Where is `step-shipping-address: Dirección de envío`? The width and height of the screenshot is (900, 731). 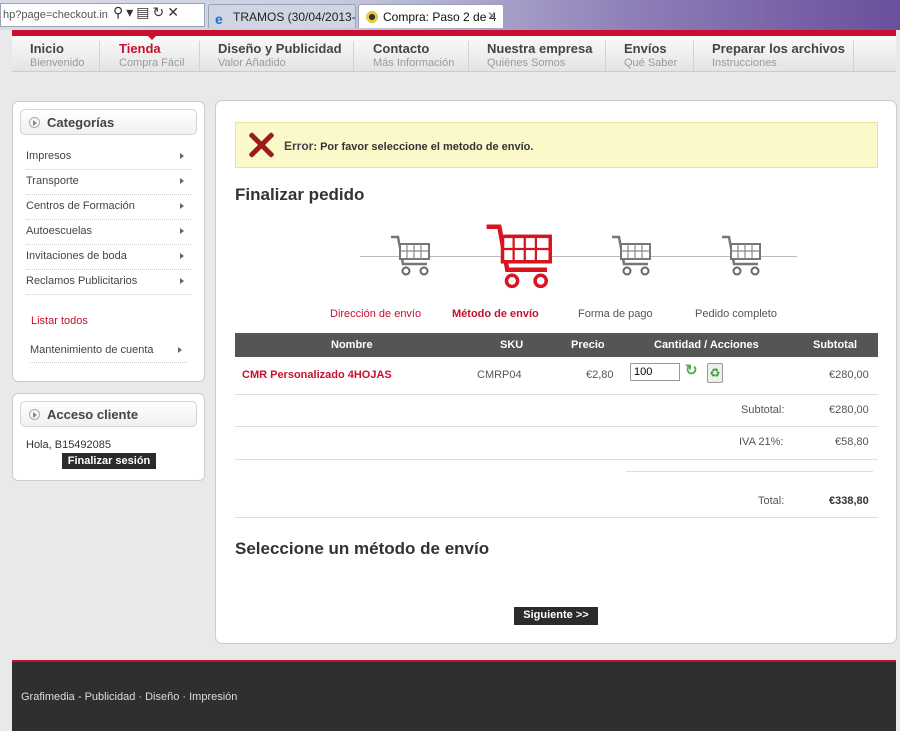
step-shipping-address: Dirección de envío is located at coordinates (375, 314).